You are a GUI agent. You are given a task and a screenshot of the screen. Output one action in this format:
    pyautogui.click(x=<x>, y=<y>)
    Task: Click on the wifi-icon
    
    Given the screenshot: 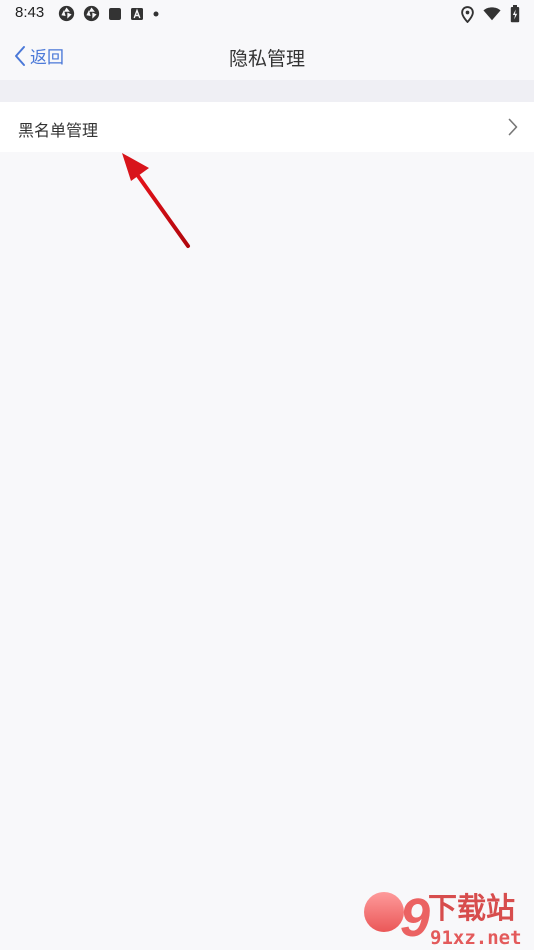 What is the action you would take?
    pyautogui.click(x=492, y=14)
    